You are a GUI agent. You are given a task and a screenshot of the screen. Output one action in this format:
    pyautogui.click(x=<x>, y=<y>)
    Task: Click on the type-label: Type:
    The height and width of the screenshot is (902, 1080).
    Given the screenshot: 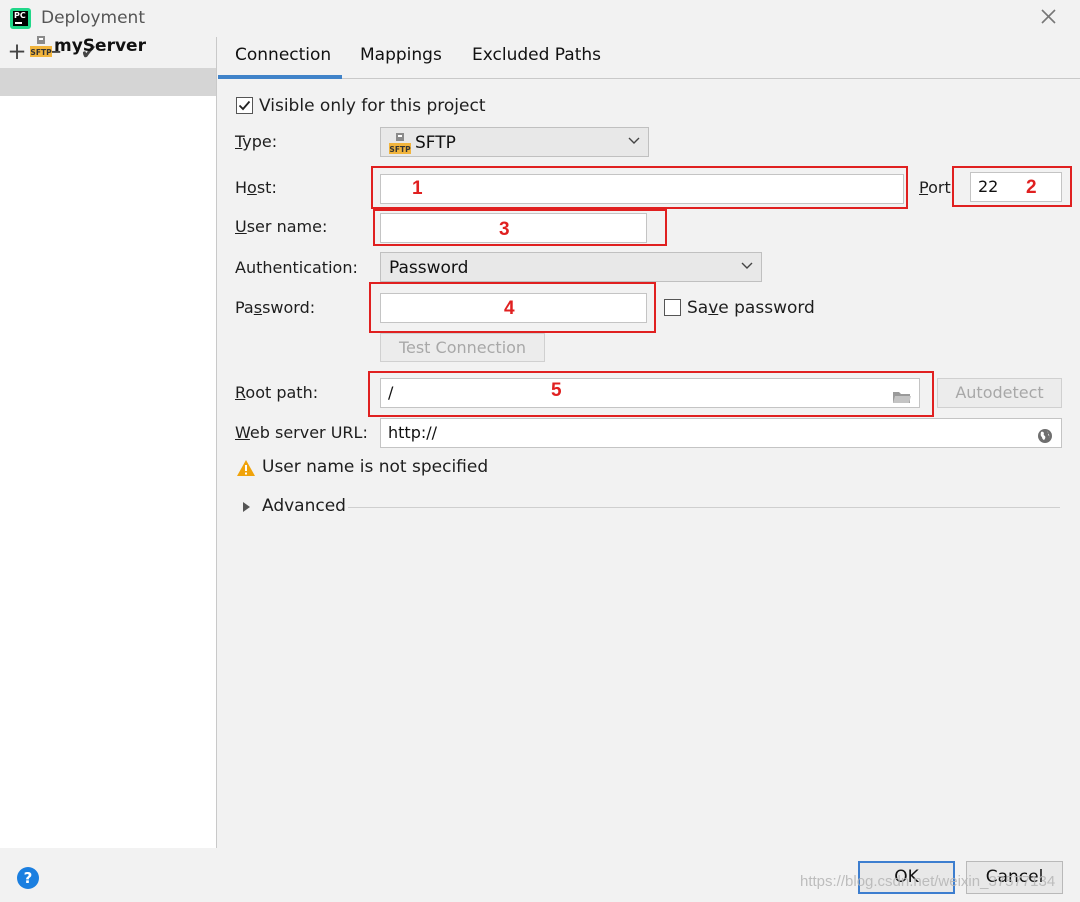 What is the action you would take?
    pyautogui.click(x=256, y=141)
    